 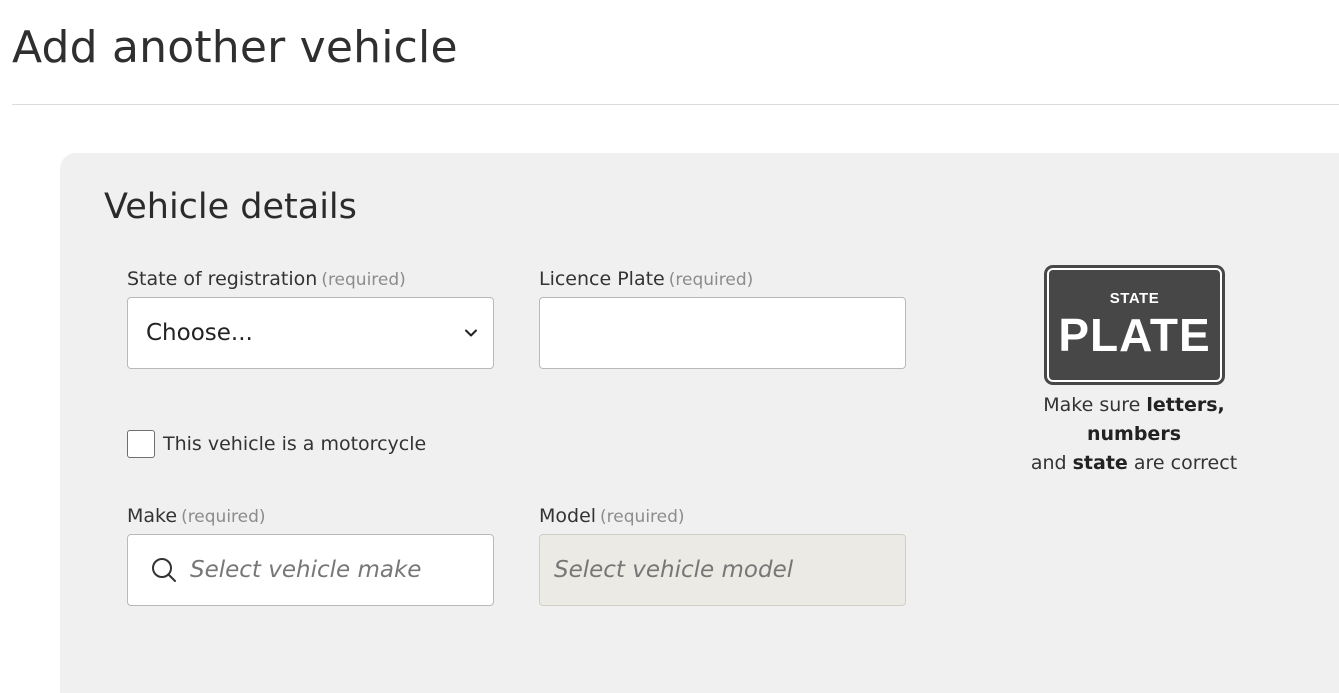 What do you see at coordinates (164, 570) in the screenshot?
I see `search-icon` at bounding box center [164, 570].